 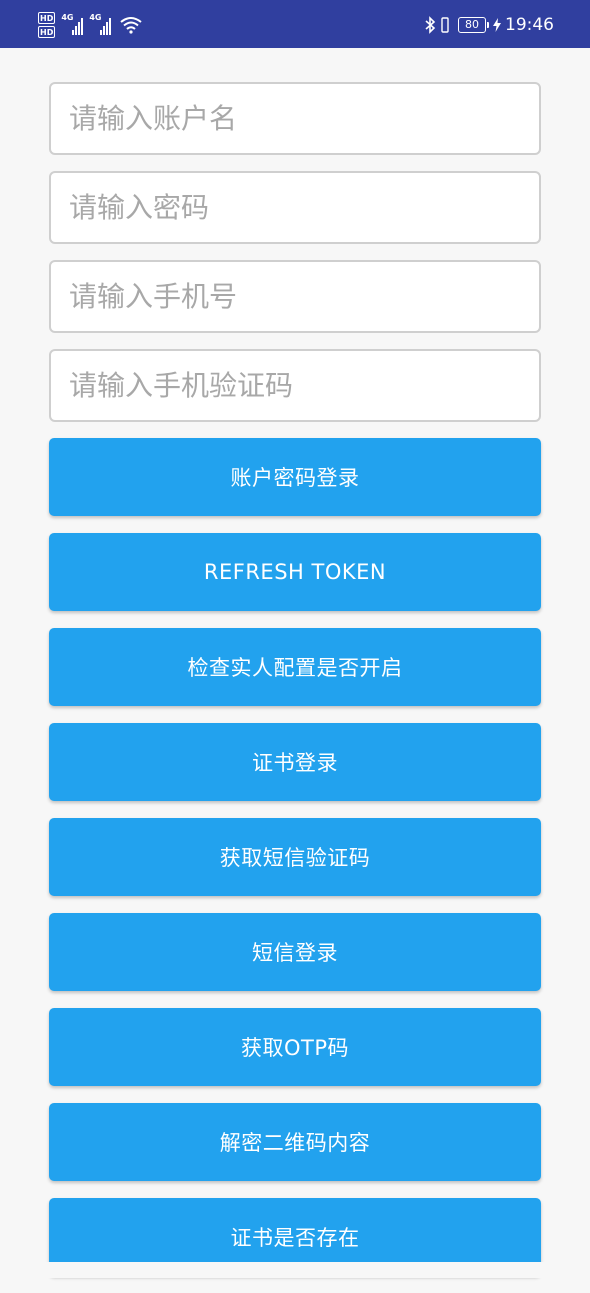 I want to click on button-label: 获取OTP码, so click(x=295, y=1048).